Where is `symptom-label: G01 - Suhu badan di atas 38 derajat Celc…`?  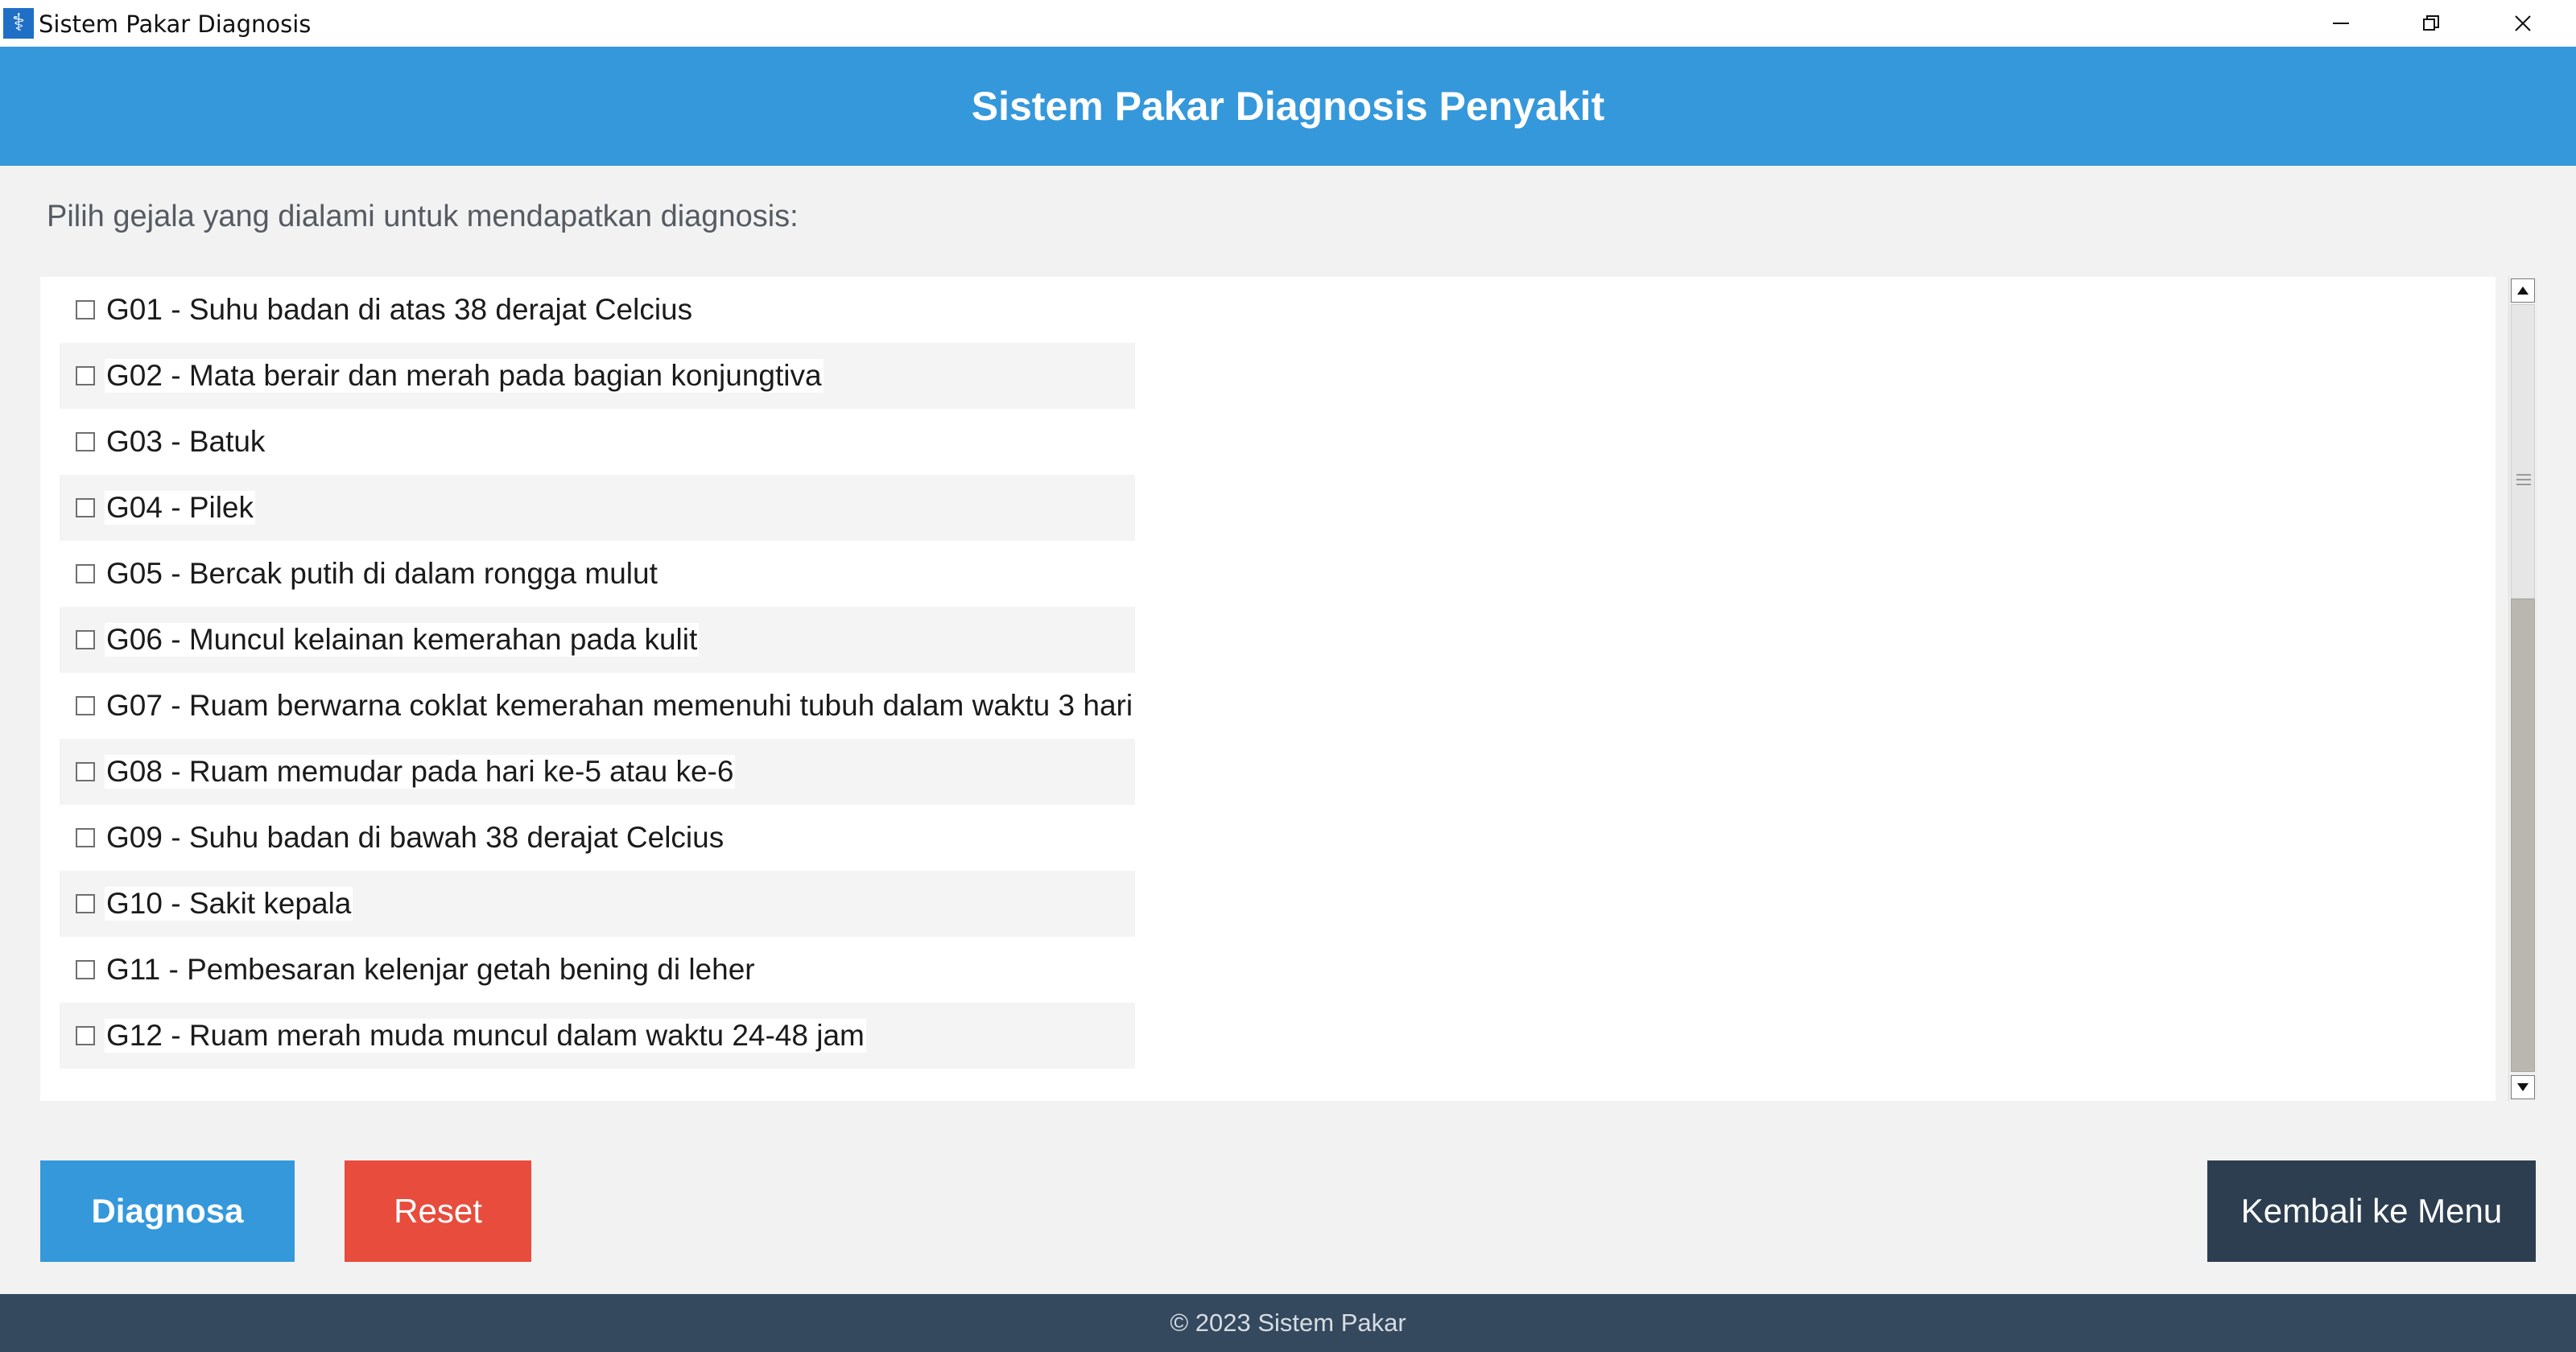 symptom-label: G01 - Suhu badan di atas 38 derajat Celc… is located at coordinates (400, 310).